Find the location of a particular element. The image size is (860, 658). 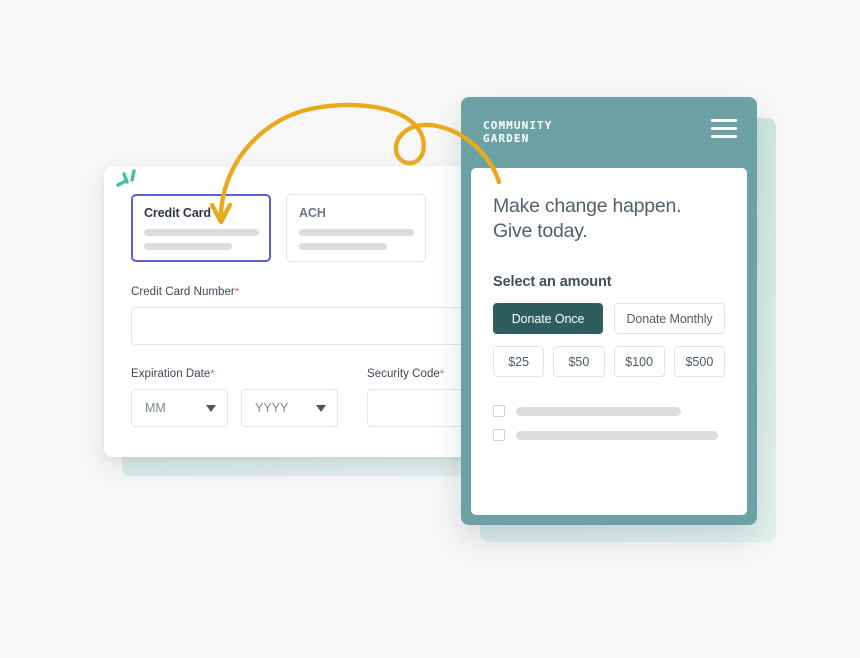

headline-line-2: Give today. is located at coordinates (540, 231).